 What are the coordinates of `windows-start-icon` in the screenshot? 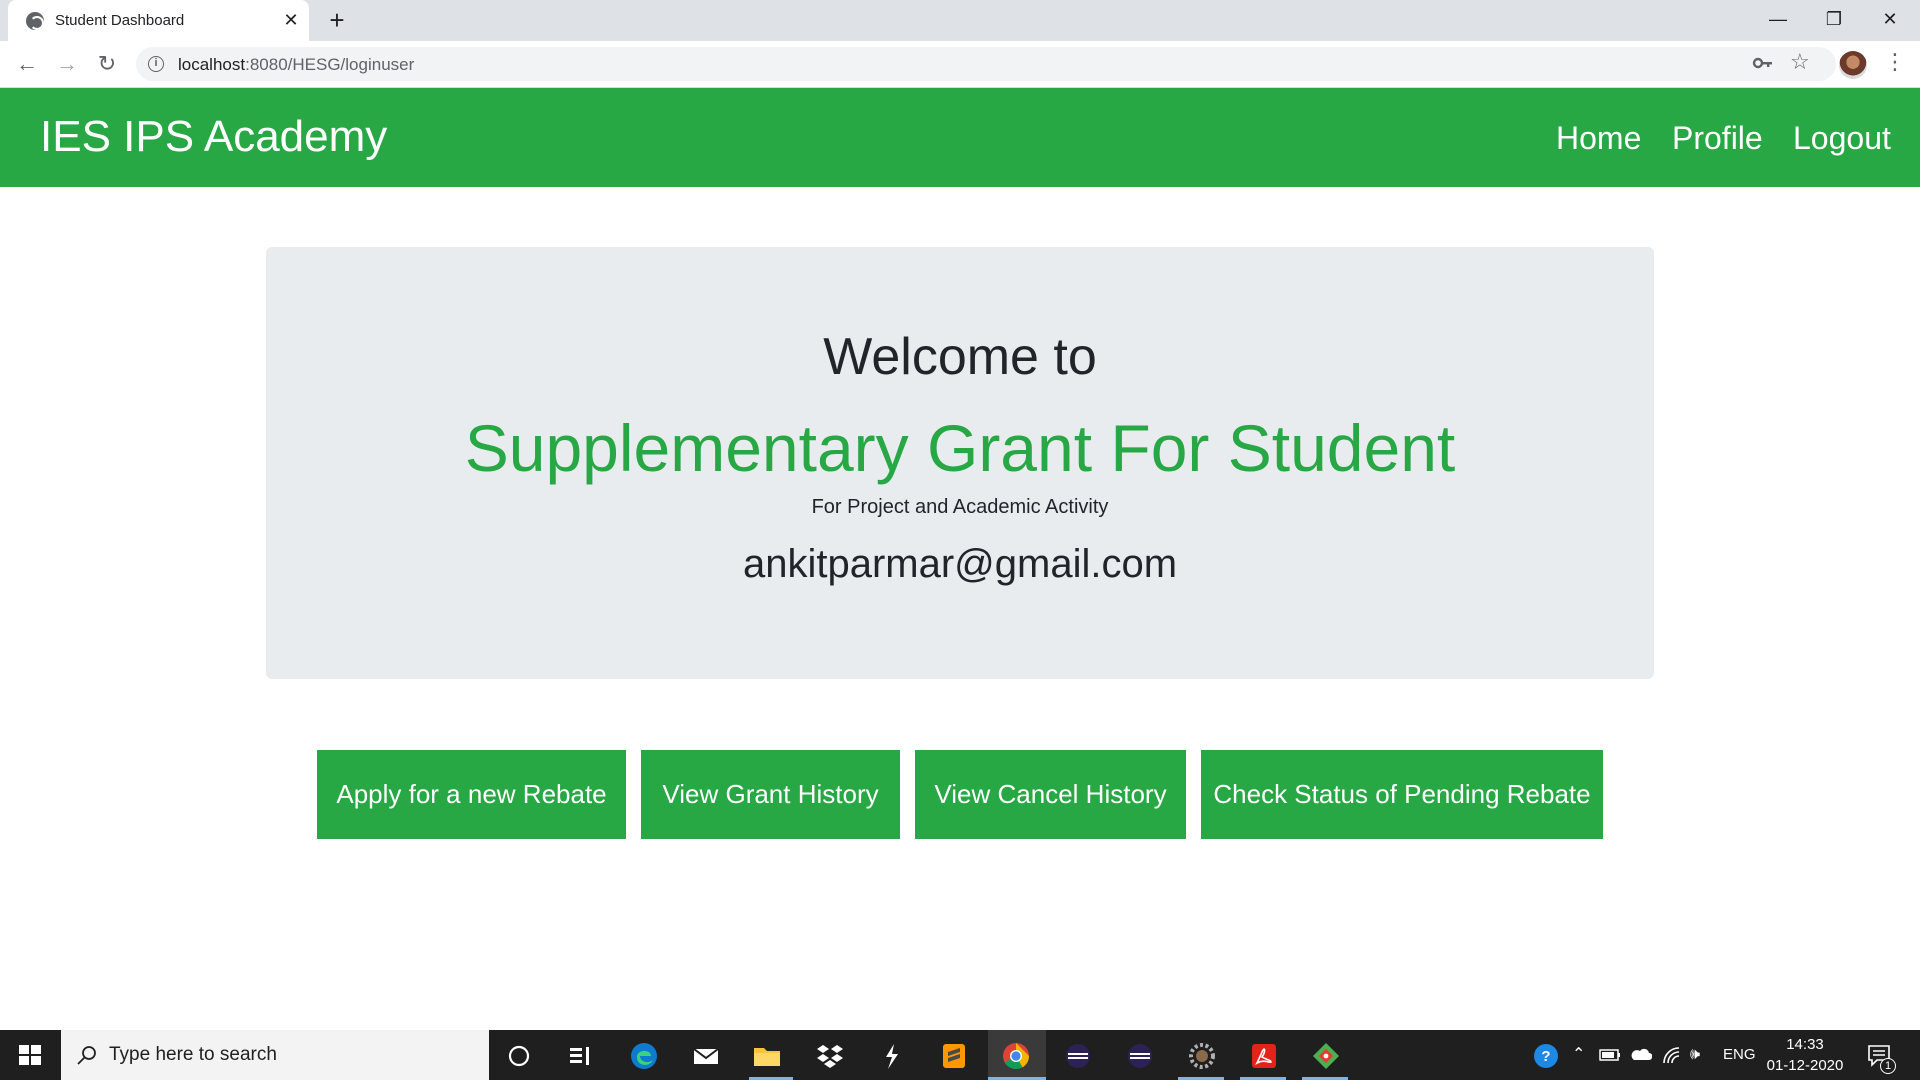 It's located at (30, 1055).